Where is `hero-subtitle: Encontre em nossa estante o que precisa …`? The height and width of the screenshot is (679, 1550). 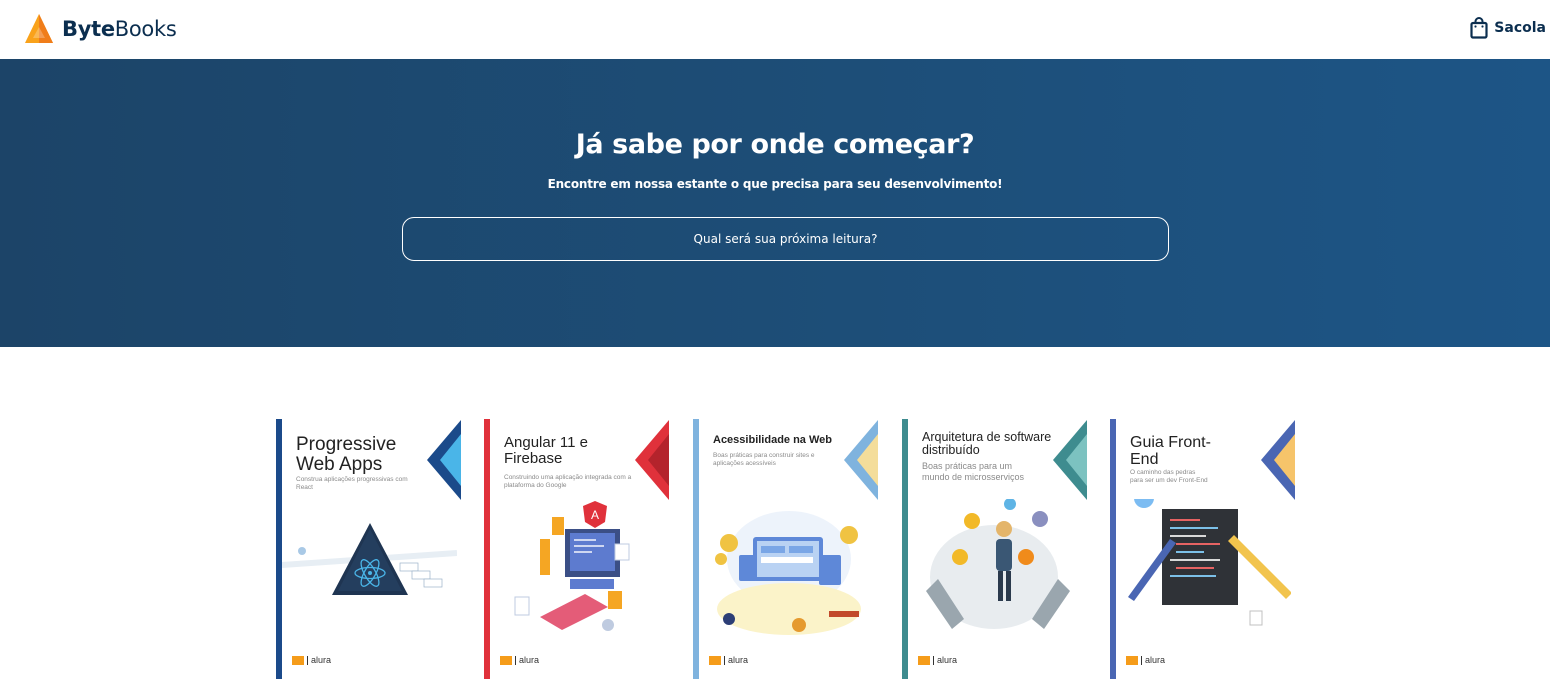 hero-subtitle: Encontre em nossa estante o que precisa … is located at coordinates (775, 184).